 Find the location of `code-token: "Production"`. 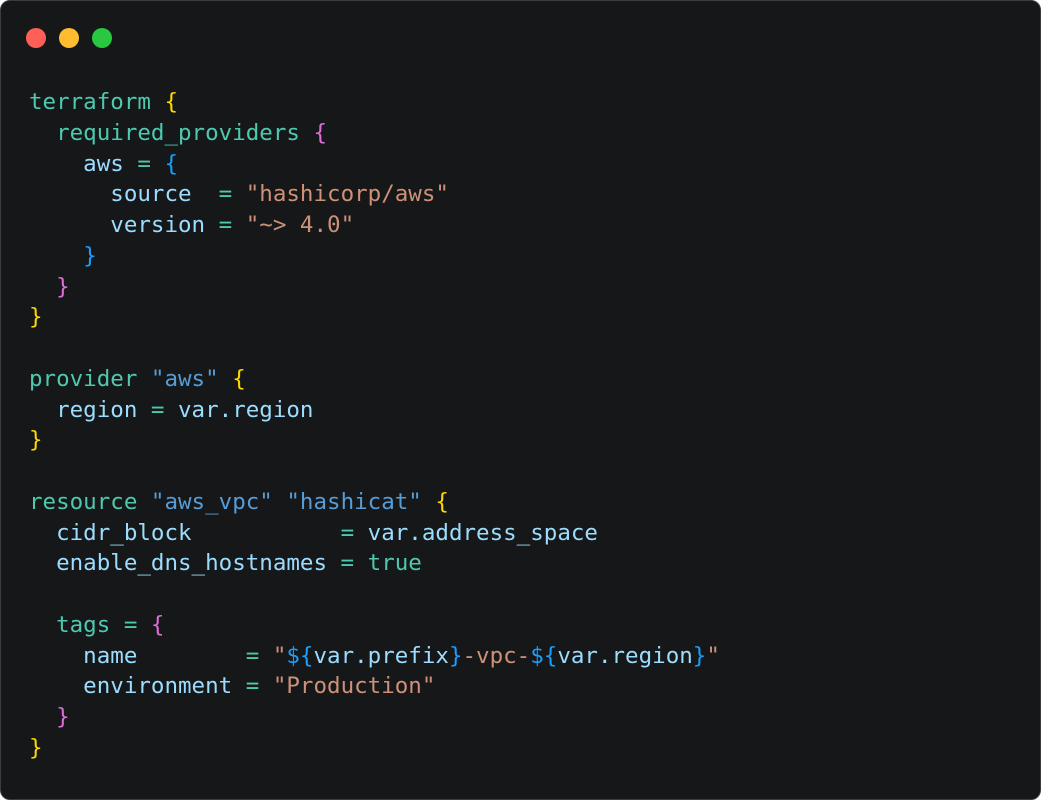

code-token: "Production" is located at coordinates (354, 686).